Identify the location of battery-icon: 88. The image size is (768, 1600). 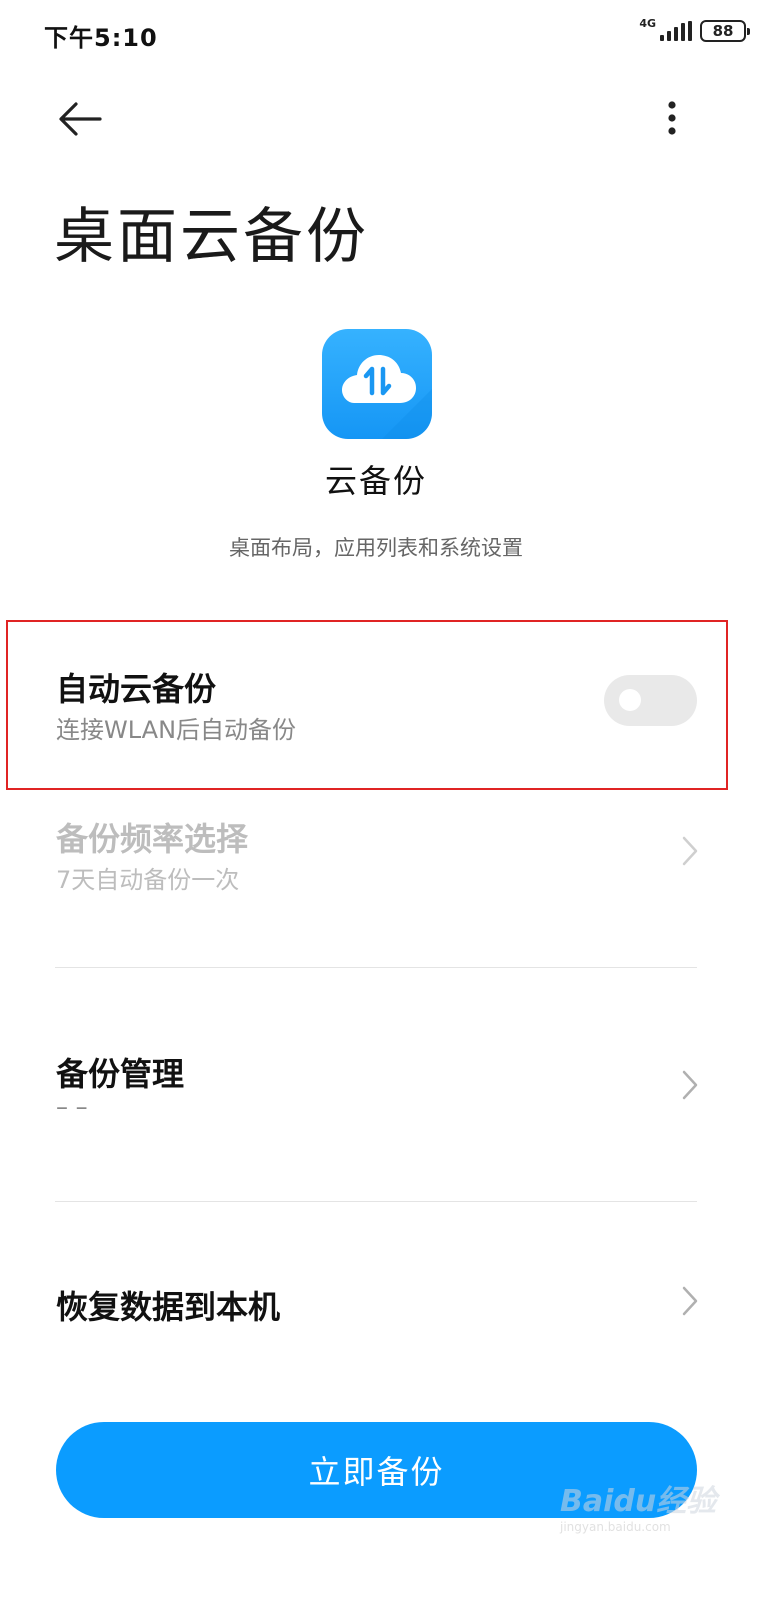
(725, 31).